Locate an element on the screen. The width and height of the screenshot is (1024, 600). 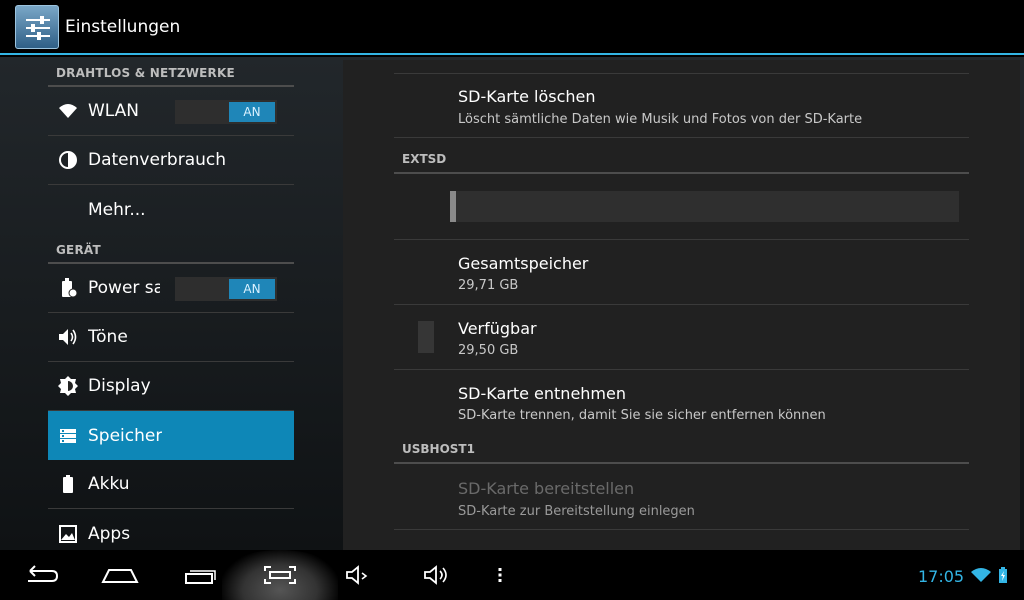
storage-icon is located at coordinates (68, 435).